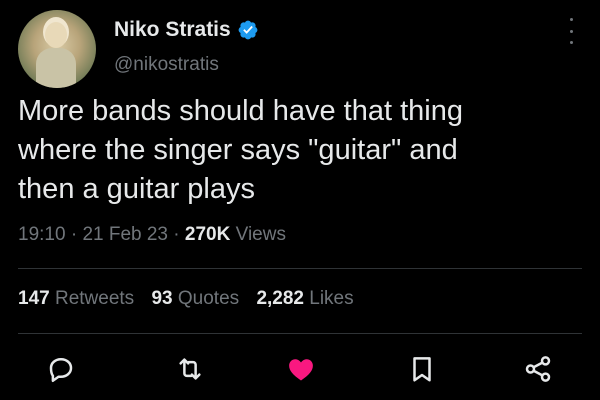 Image resolution: width=600 pixels, height=400 pixels. What do you see at coordinates (260, 234) in the screenshot?
I see `views-label: Views` at bounding box center [260, 234].